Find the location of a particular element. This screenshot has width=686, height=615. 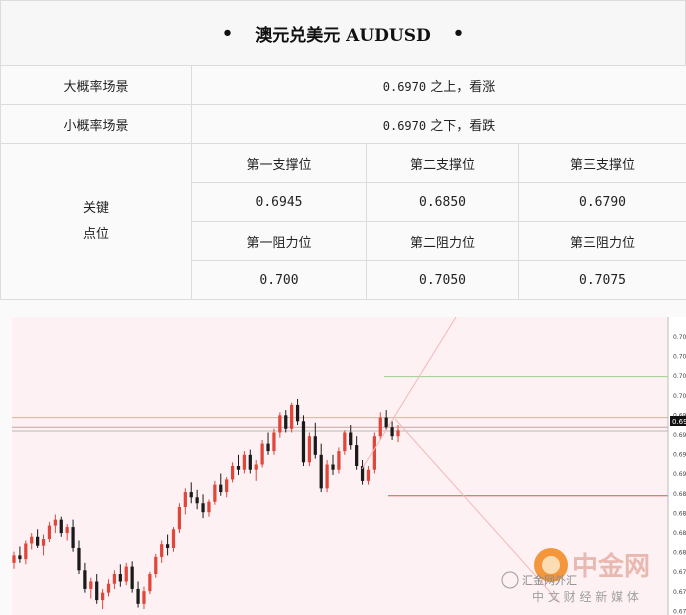

resistance-header: 第一阻力位 is located at coordinates (279, 241).